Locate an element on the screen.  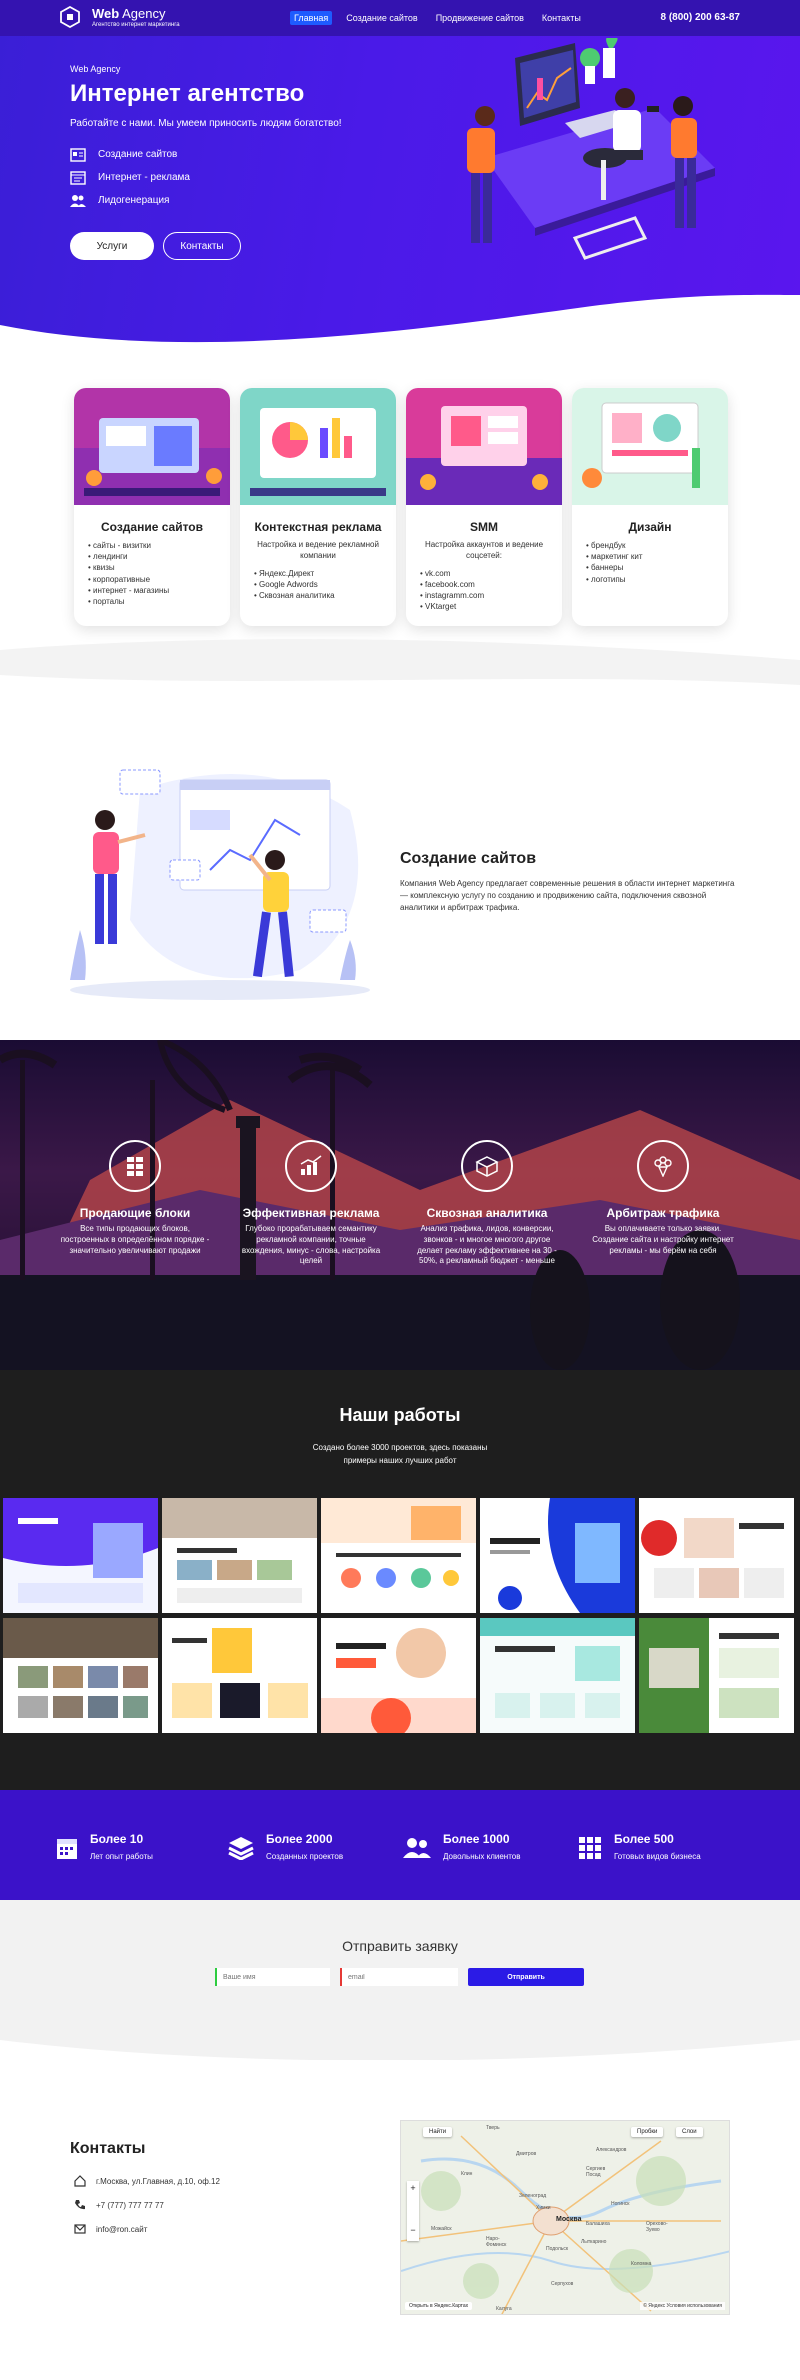
map-layers-button: Слои is located at coordinates (689, 2132).